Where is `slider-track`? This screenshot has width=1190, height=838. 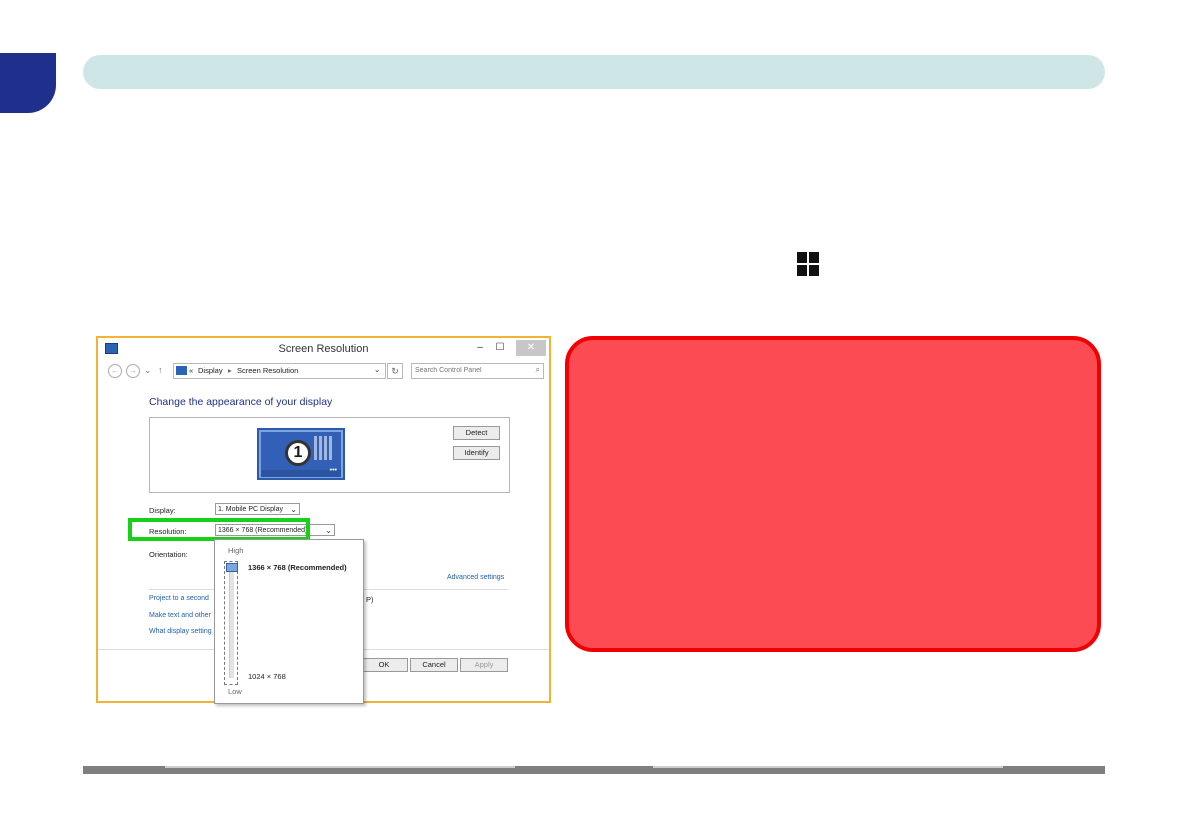 slider-track is located at coordinates (231, 623).